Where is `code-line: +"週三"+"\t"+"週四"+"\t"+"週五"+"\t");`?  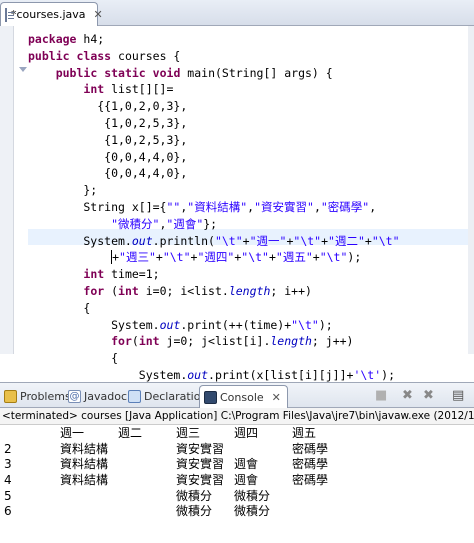
code-line: +"週三"+"\t"+"週四"+"\t"+"週五"+"\t"); is located at coordinates (214, 257).